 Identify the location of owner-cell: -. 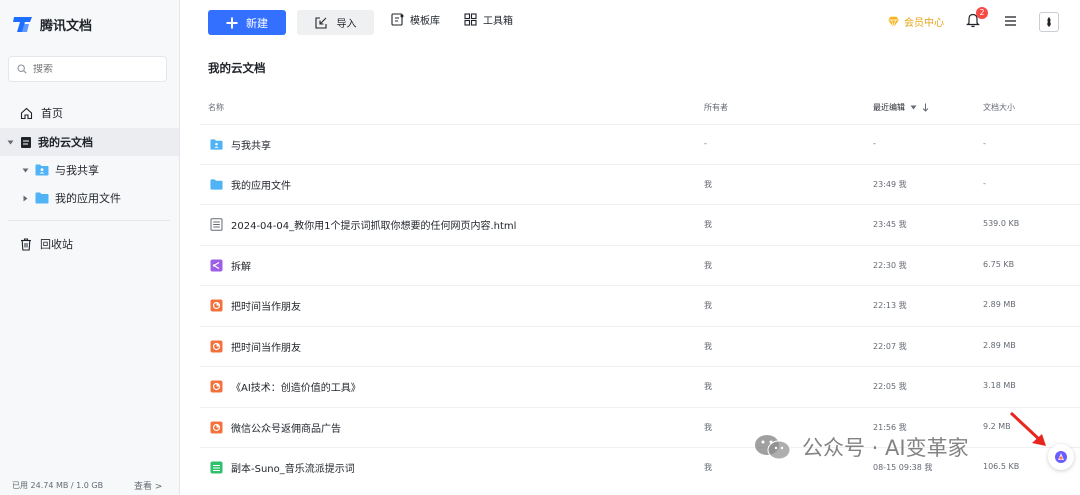
(705, 143).